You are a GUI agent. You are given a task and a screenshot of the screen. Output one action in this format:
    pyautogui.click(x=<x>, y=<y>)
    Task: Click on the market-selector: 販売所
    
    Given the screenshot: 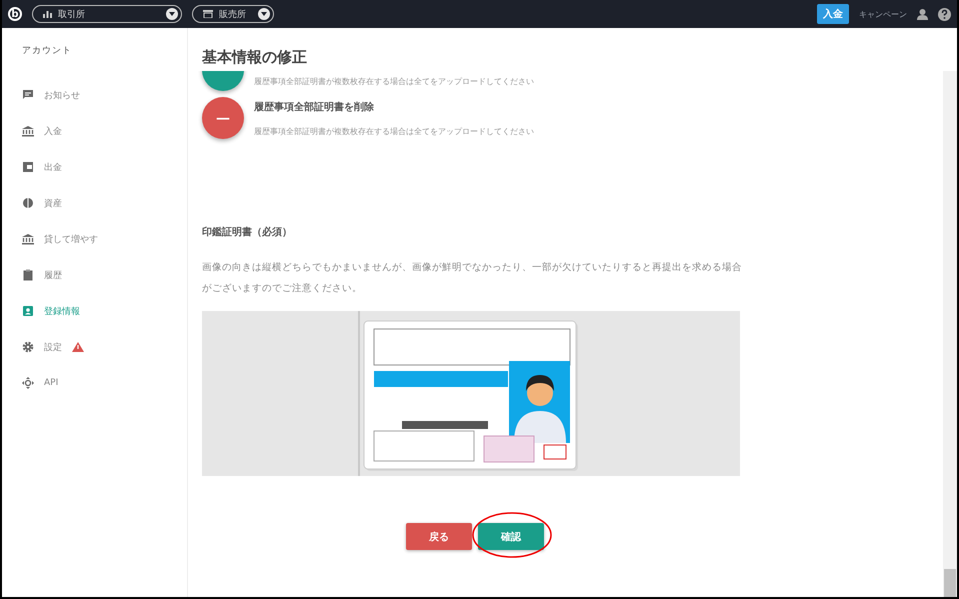 What is the action you would take?
    pyautogui.click(x=233, y=14)
    